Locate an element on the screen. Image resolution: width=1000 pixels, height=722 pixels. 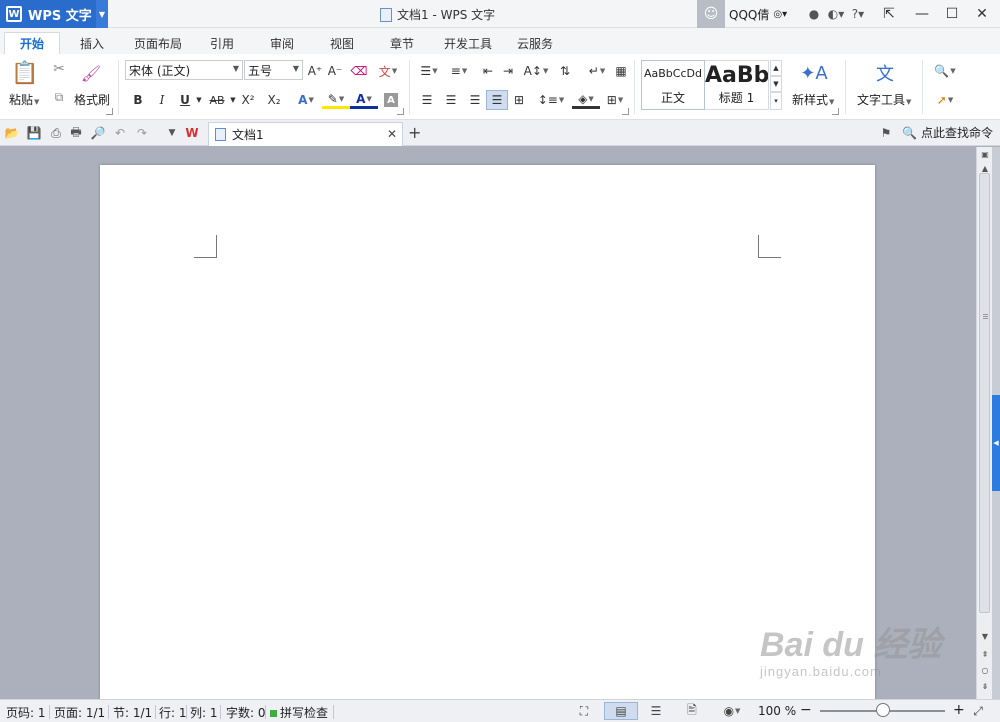
undo-icon: ↶ is located at coordinates (120, 133).